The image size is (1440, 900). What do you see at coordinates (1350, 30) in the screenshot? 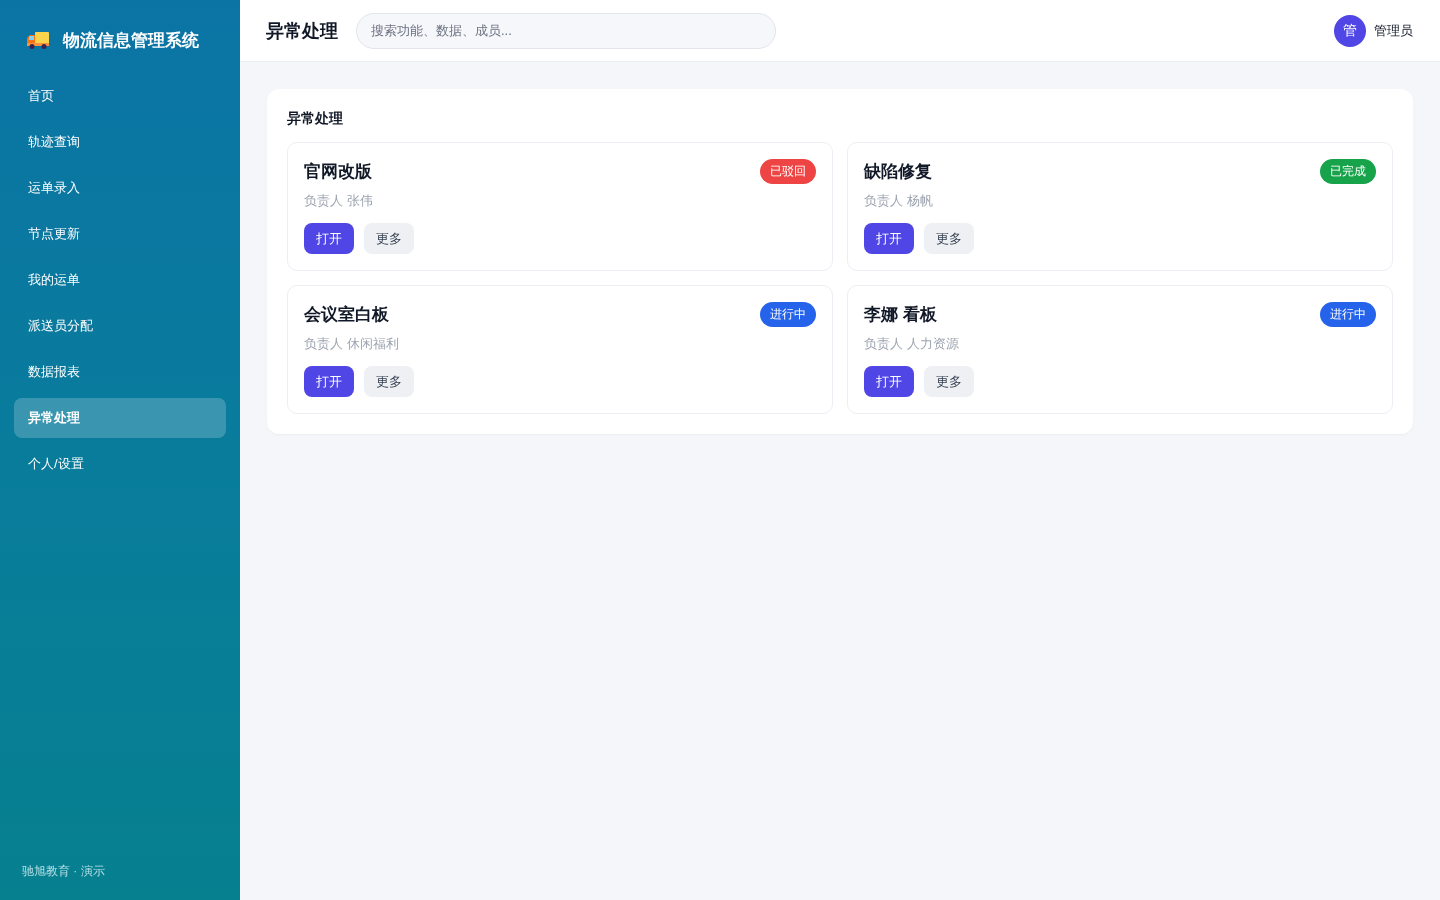
I see `user-avatar: 管` at bounding box center [1350, 30].